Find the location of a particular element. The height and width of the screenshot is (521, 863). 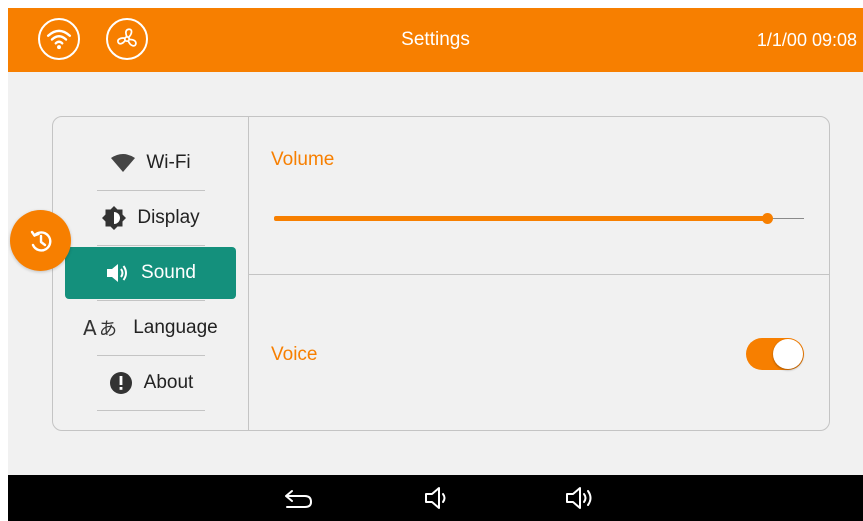

sidebar-item-wifi: Wi-Fi is located at coordinates (150, 163).